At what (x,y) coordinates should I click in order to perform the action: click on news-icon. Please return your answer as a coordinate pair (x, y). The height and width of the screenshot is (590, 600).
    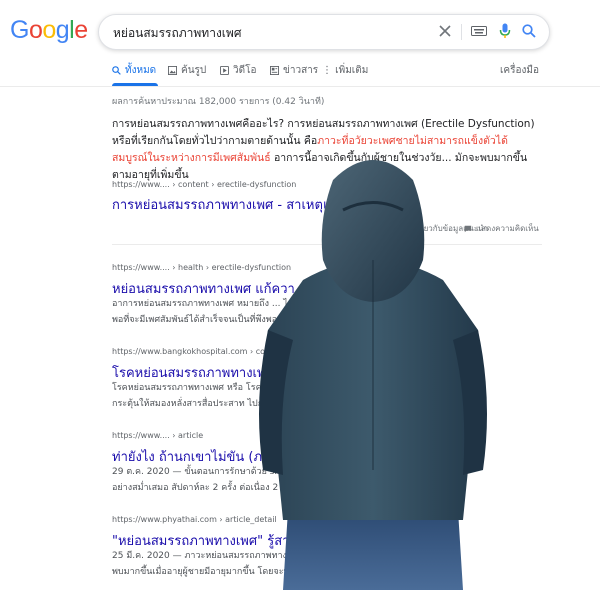
    Looking at the image, I should click on (274, 70).